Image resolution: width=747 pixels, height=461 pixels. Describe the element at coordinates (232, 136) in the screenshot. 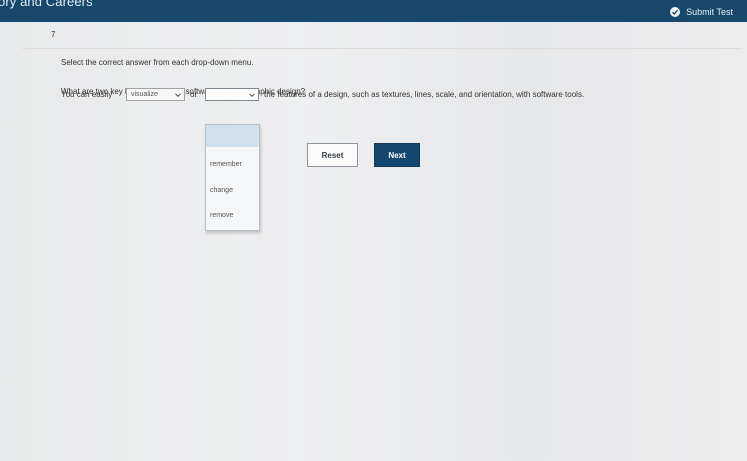

I see `dropdown-option-blank` at that location.